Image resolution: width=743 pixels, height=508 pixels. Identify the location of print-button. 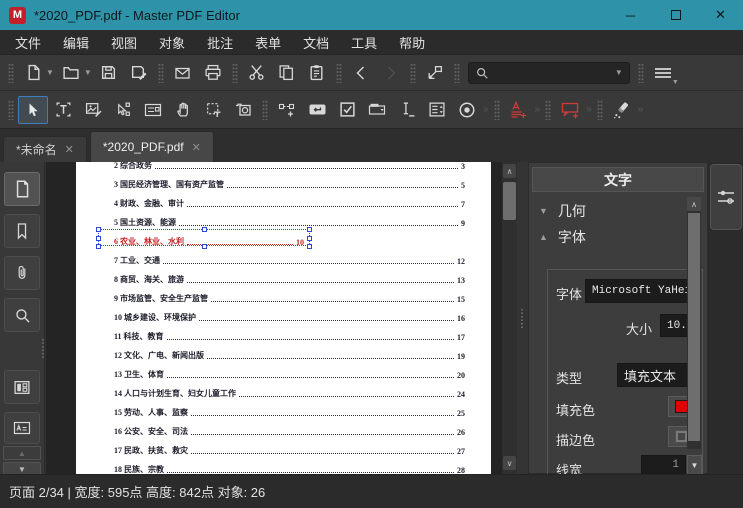
(213, 73).